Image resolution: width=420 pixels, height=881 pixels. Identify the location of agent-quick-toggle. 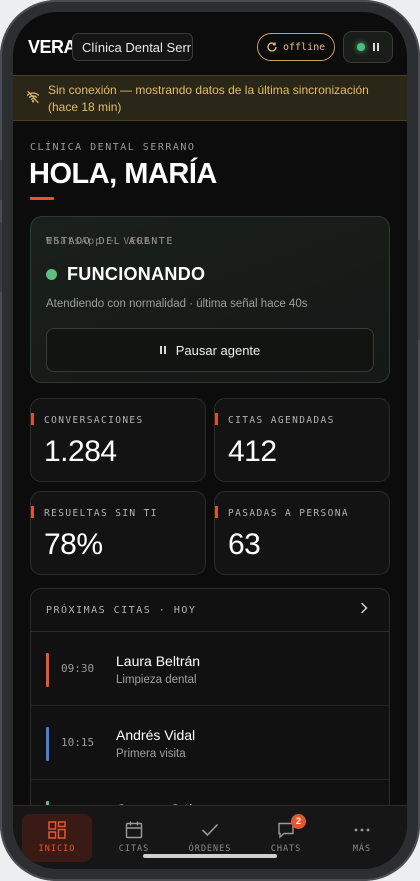
(368, 47).